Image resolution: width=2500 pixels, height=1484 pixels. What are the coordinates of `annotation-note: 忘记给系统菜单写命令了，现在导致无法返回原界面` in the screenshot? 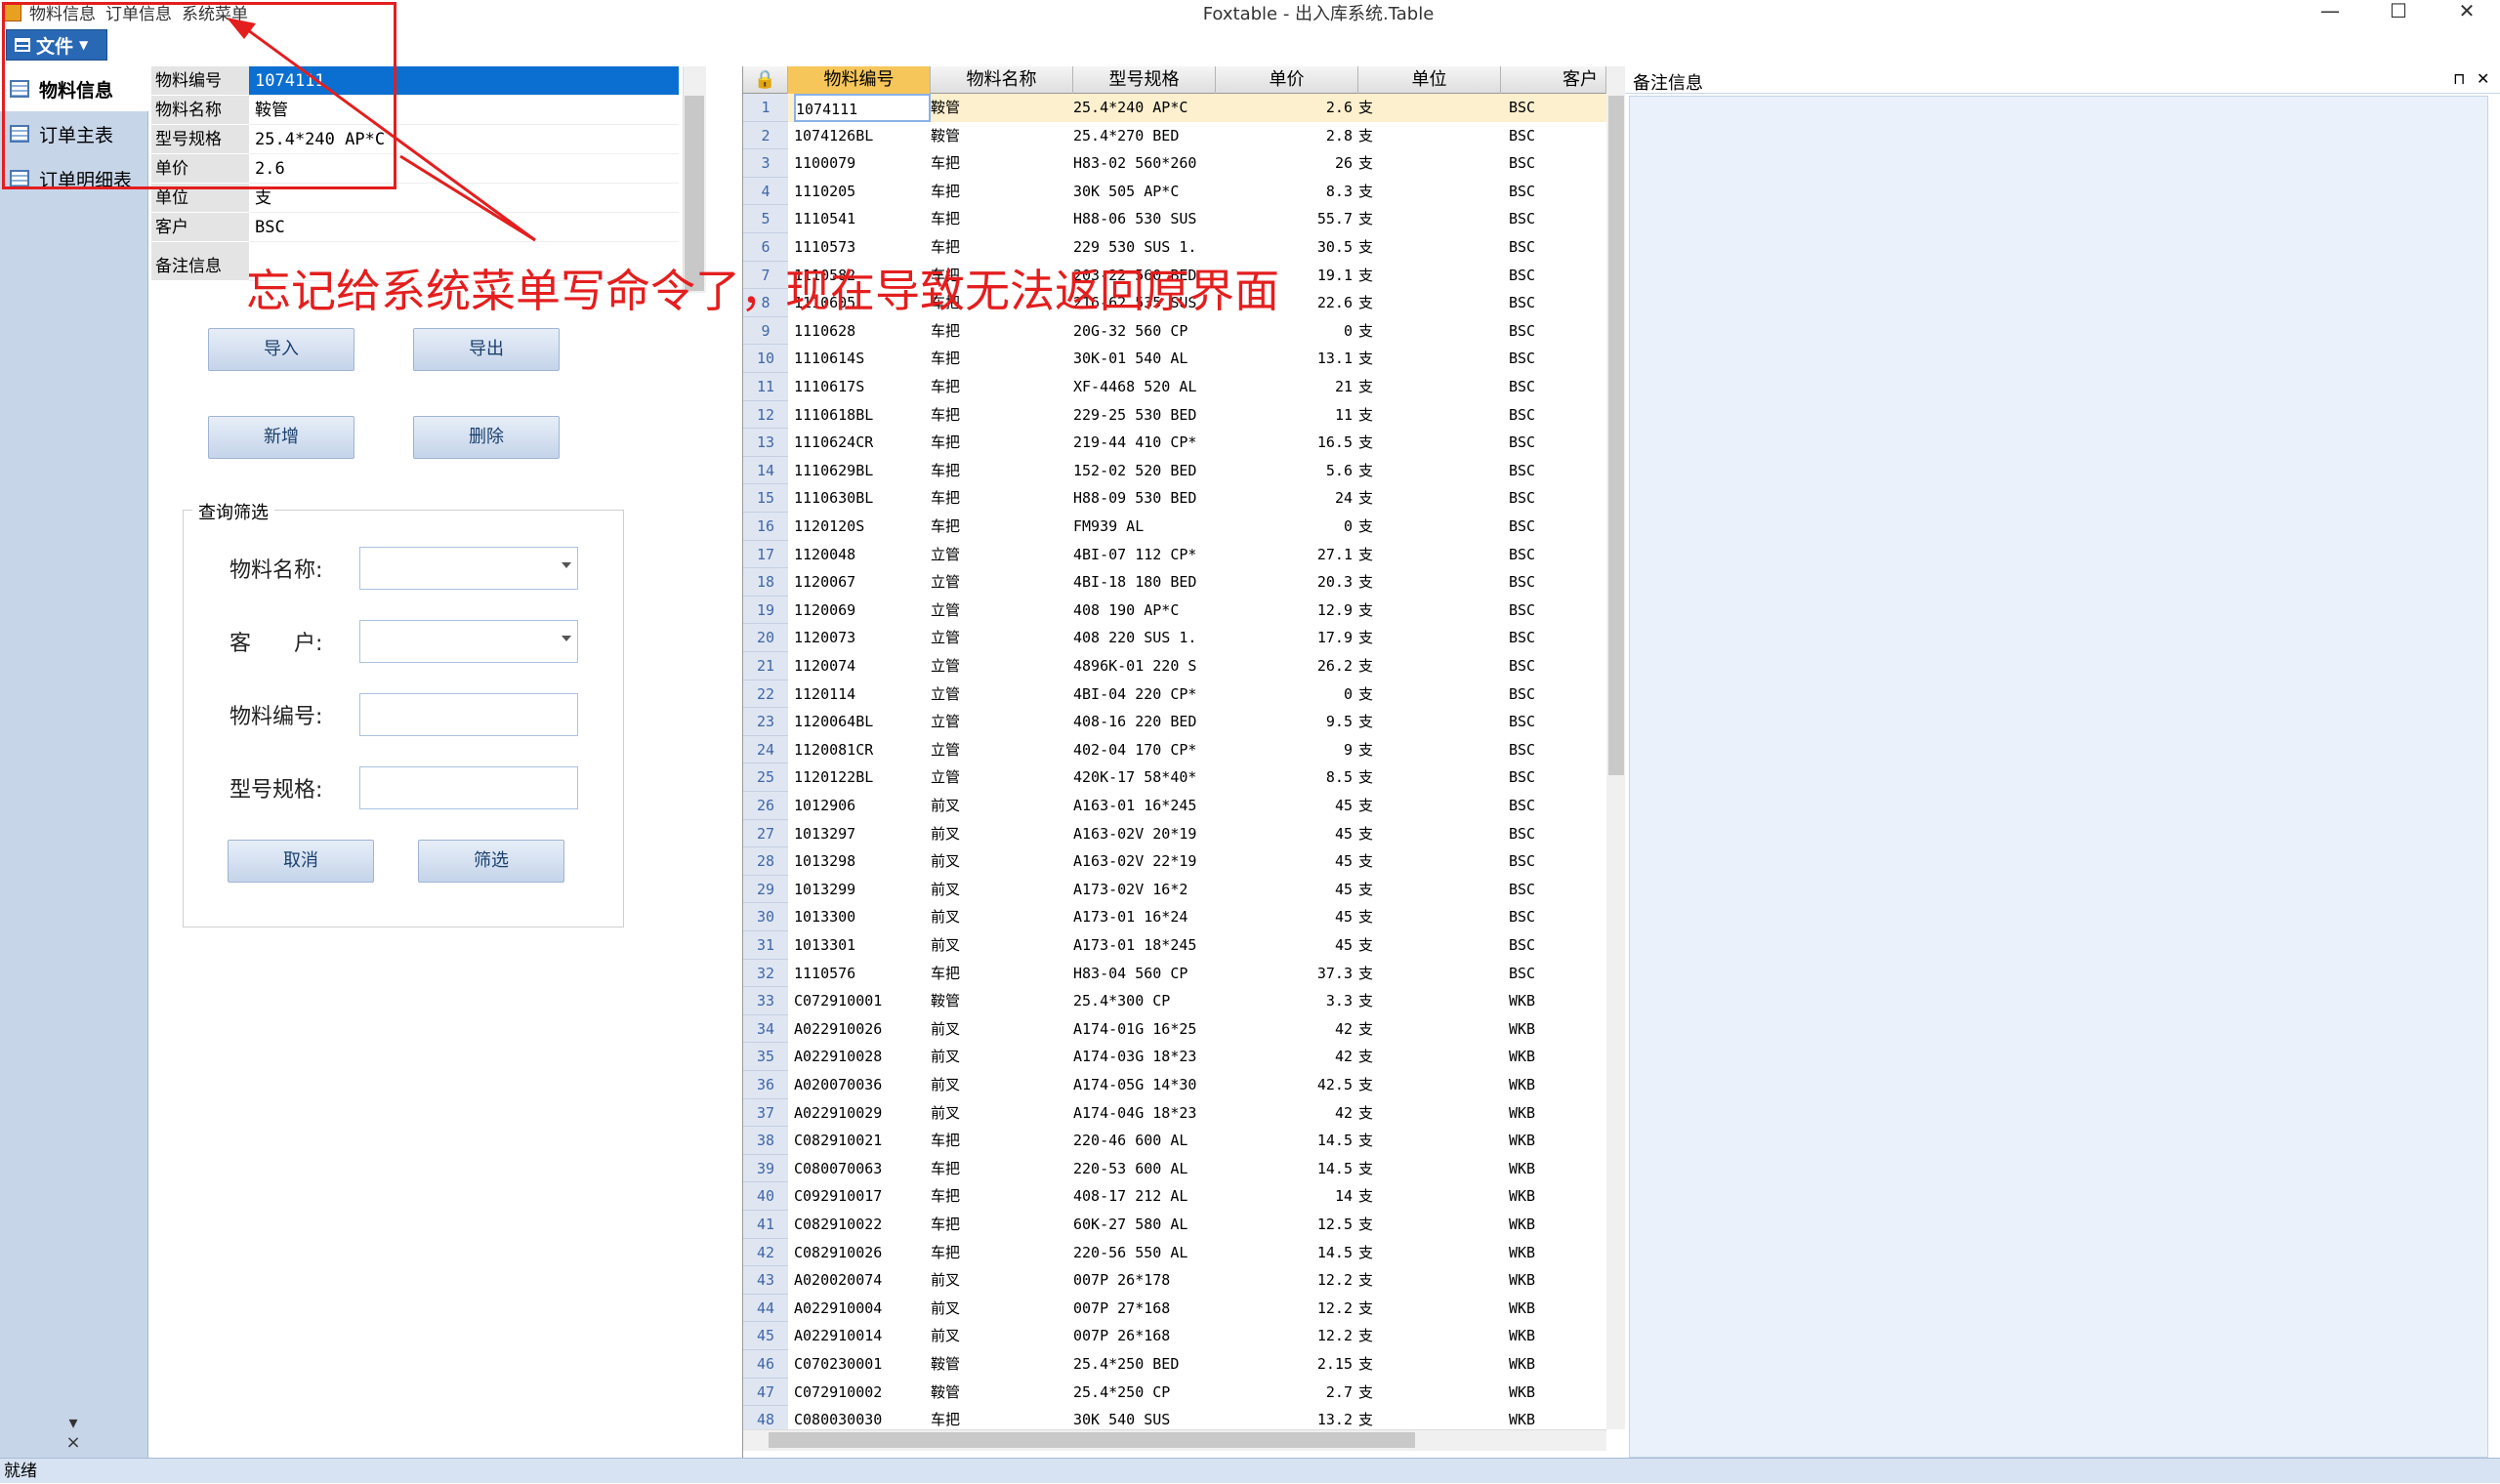 It's located at (763, 291).